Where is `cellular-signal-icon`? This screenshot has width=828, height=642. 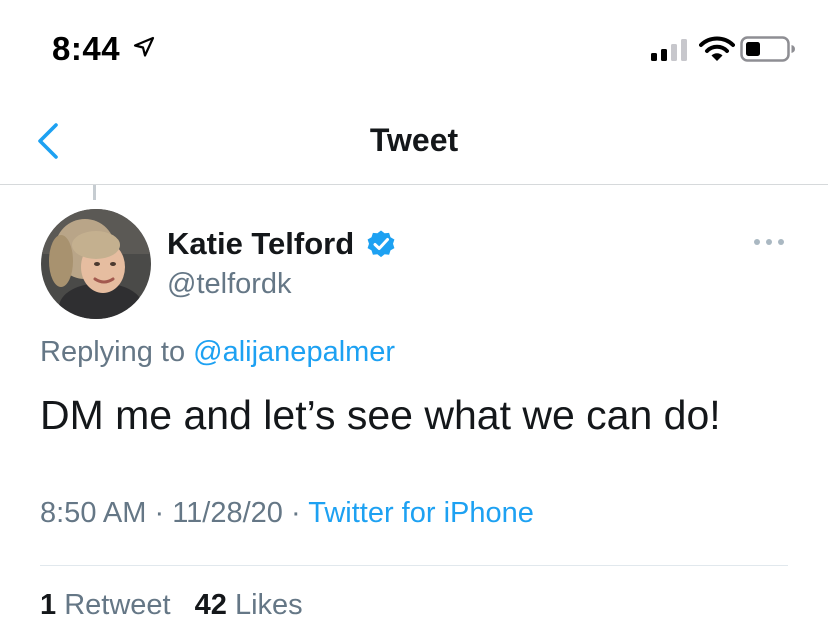 cellular-signal-icon is located at coordinates (669, 50).